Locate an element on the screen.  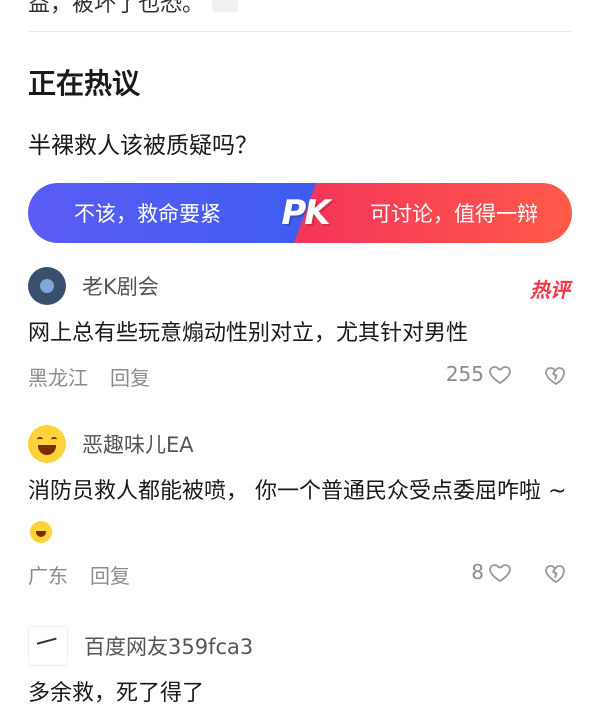
comment-header: 百度网友359fca3 is located at coordinates (300, 646).